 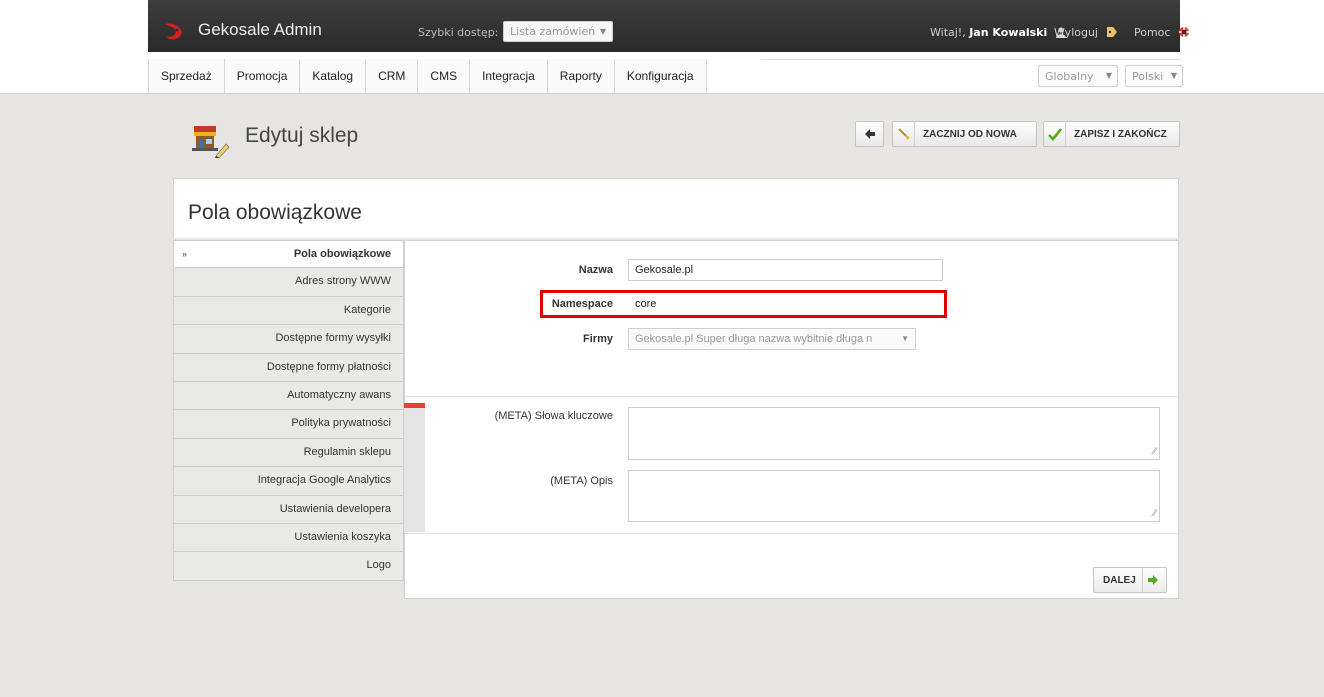 I want to click on meta-description-label: (META) Opis, so click(x=581, y=481).